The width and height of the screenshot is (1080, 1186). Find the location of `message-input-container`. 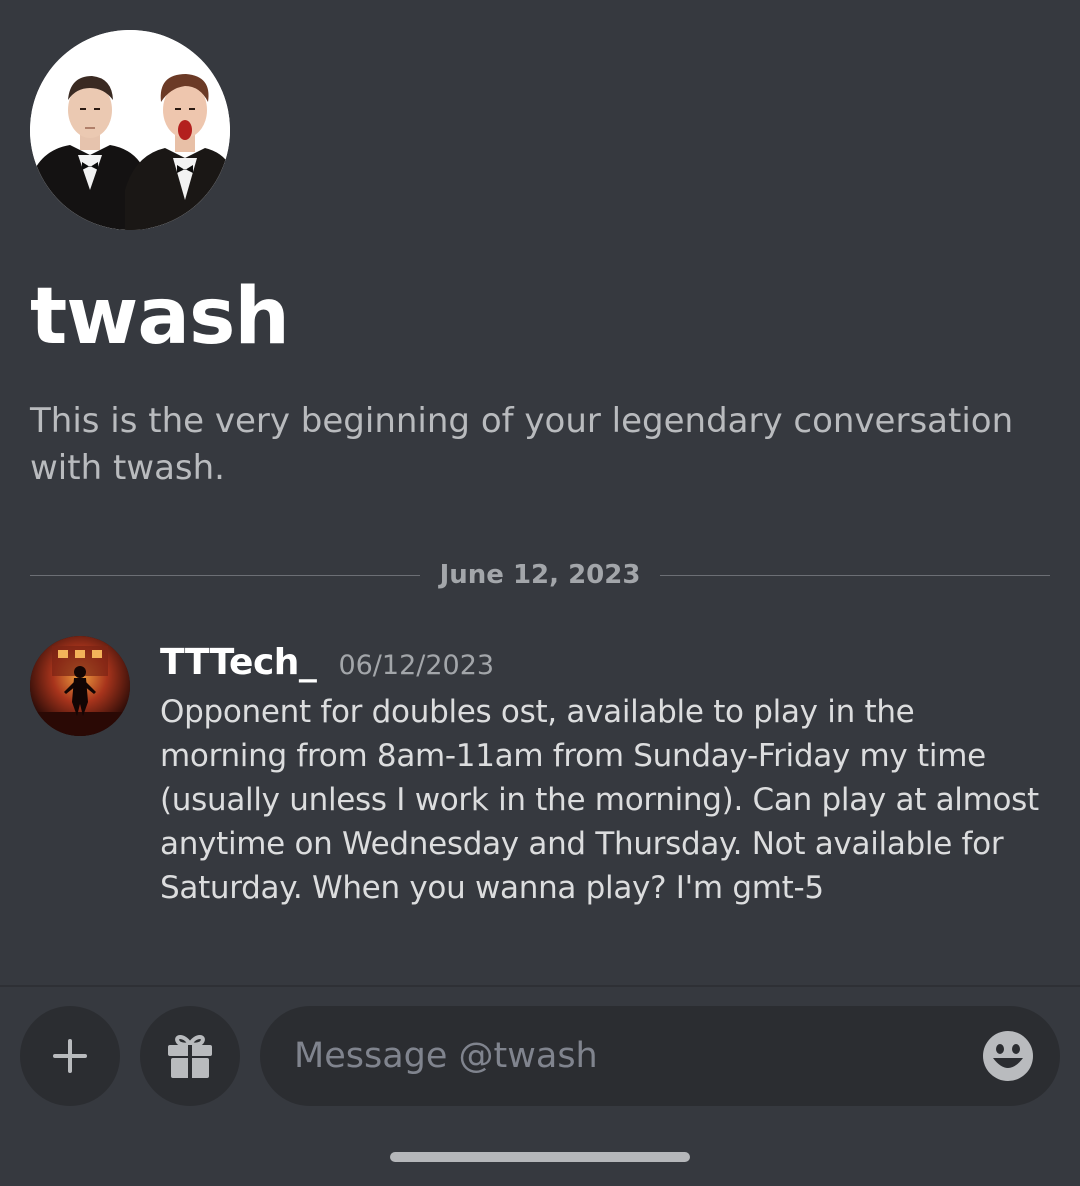

message-input-container is located at coordinates (660, 1056).